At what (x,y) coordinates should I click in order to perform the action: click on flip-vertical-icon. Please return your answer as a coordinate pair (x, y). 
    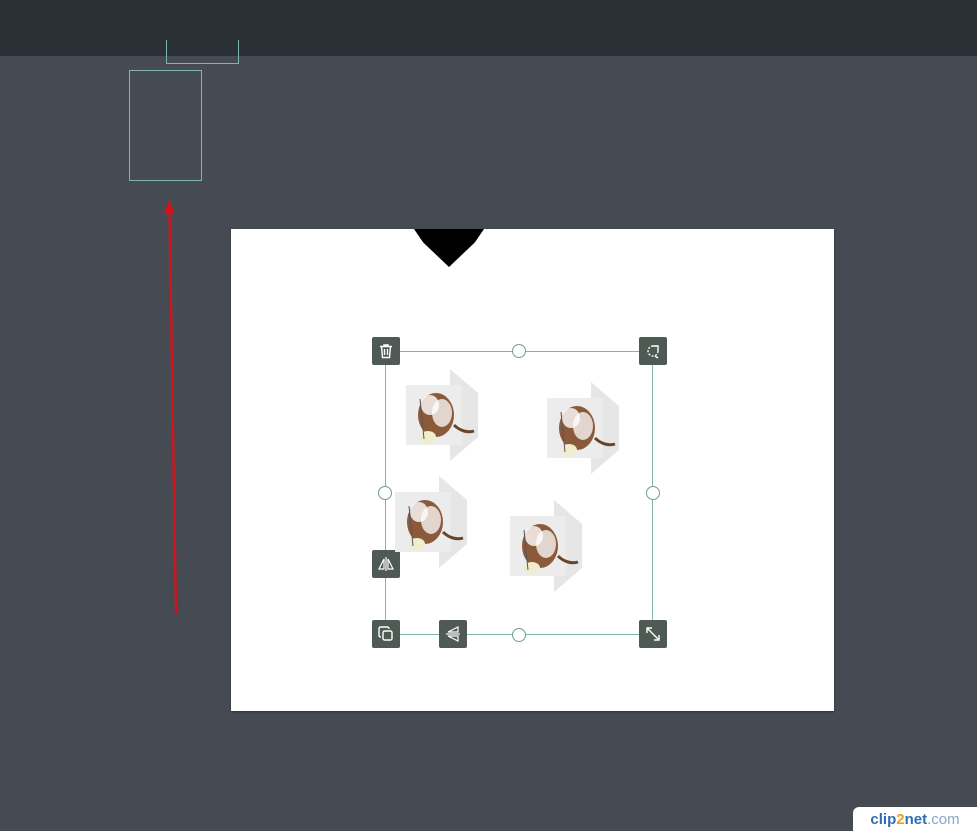
    Looking at the image, I should click on (453, 634).